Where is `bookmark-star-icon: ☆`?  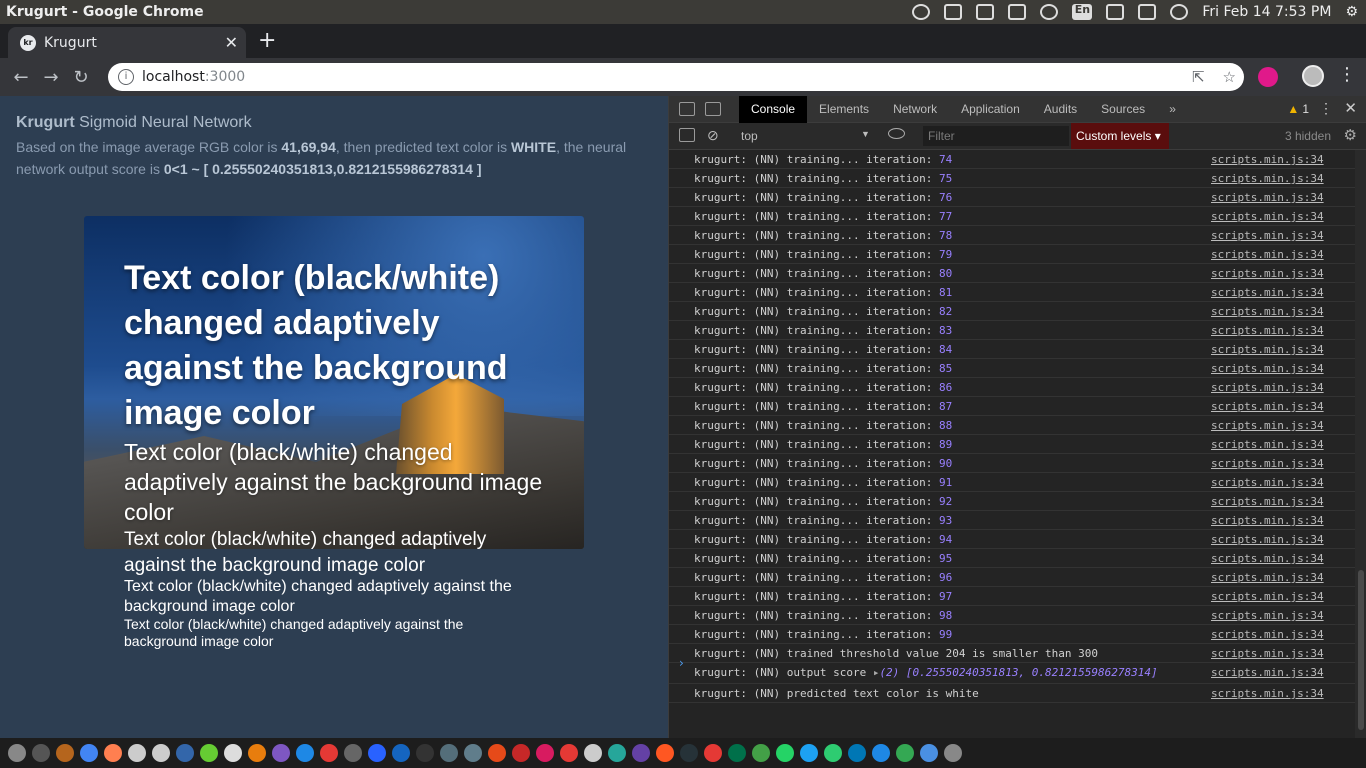 bookmark-star-icon: ☆ is located at coordinates (1229, 77).